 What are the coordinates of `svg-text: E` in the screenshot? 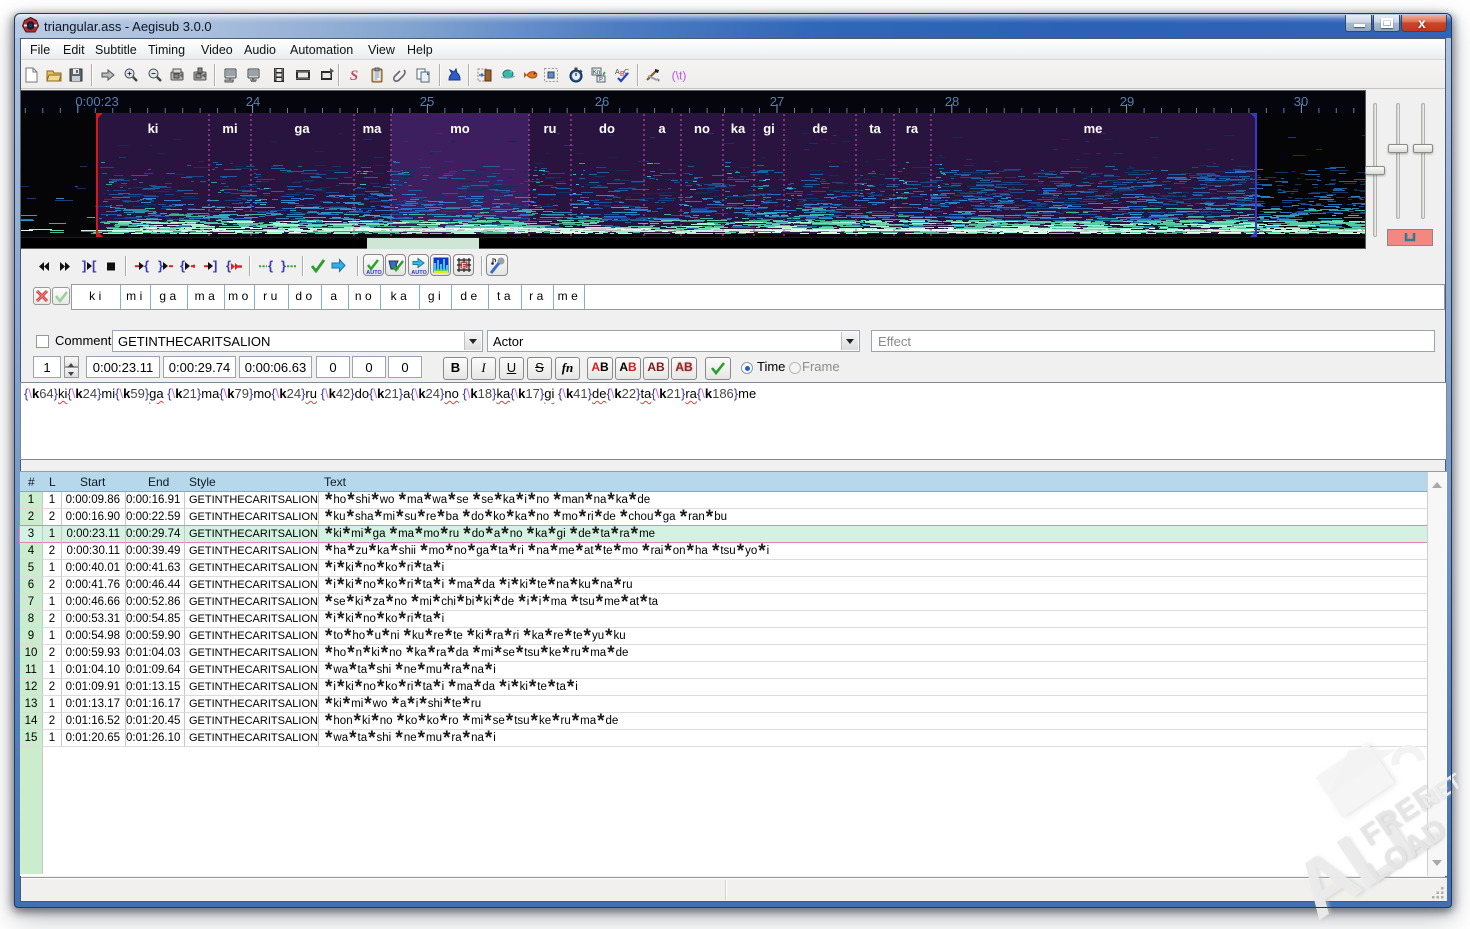 It's located at (464, 266).